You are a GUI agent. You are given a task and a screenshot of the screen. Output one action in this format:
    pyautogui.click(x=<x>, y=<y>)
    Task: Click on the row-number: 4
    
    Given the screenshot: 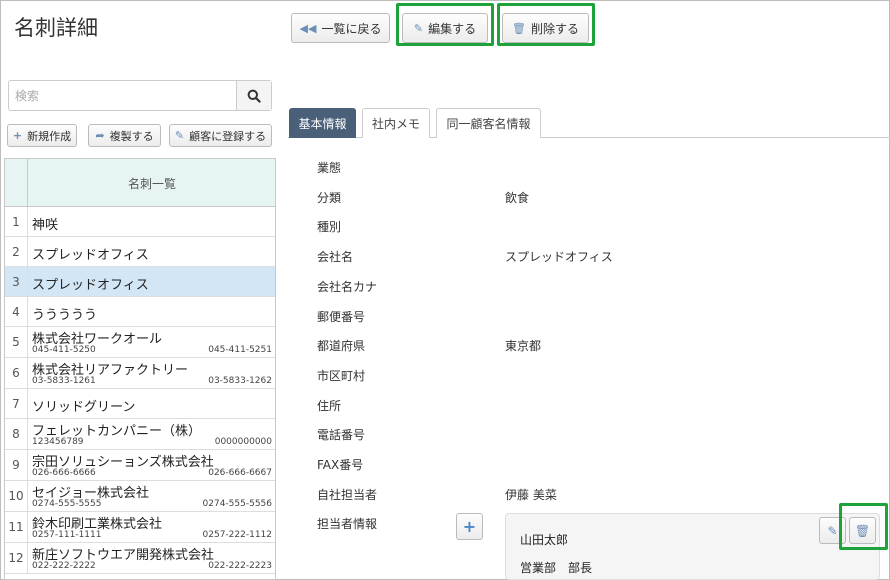 What is the action you would take?
    pyautogui.click(x=16, y=311)
    